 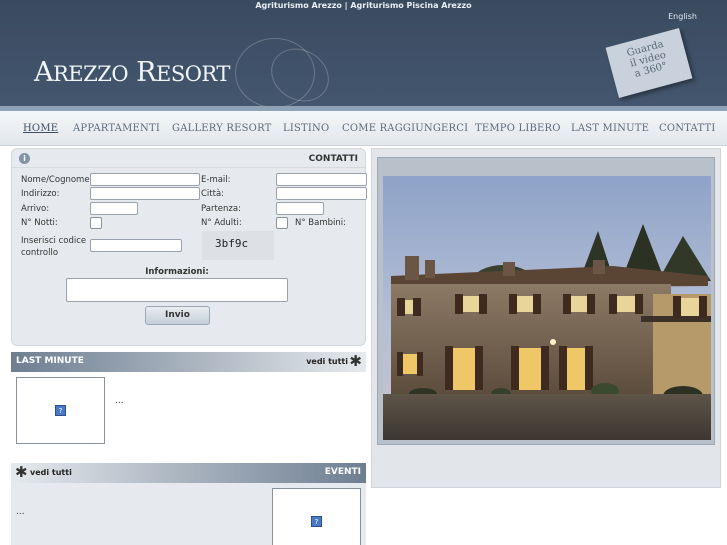 What do you see at coordinates (300, 208) in the screenshot?
I see `departure-field` at bounding box center [300, 208].